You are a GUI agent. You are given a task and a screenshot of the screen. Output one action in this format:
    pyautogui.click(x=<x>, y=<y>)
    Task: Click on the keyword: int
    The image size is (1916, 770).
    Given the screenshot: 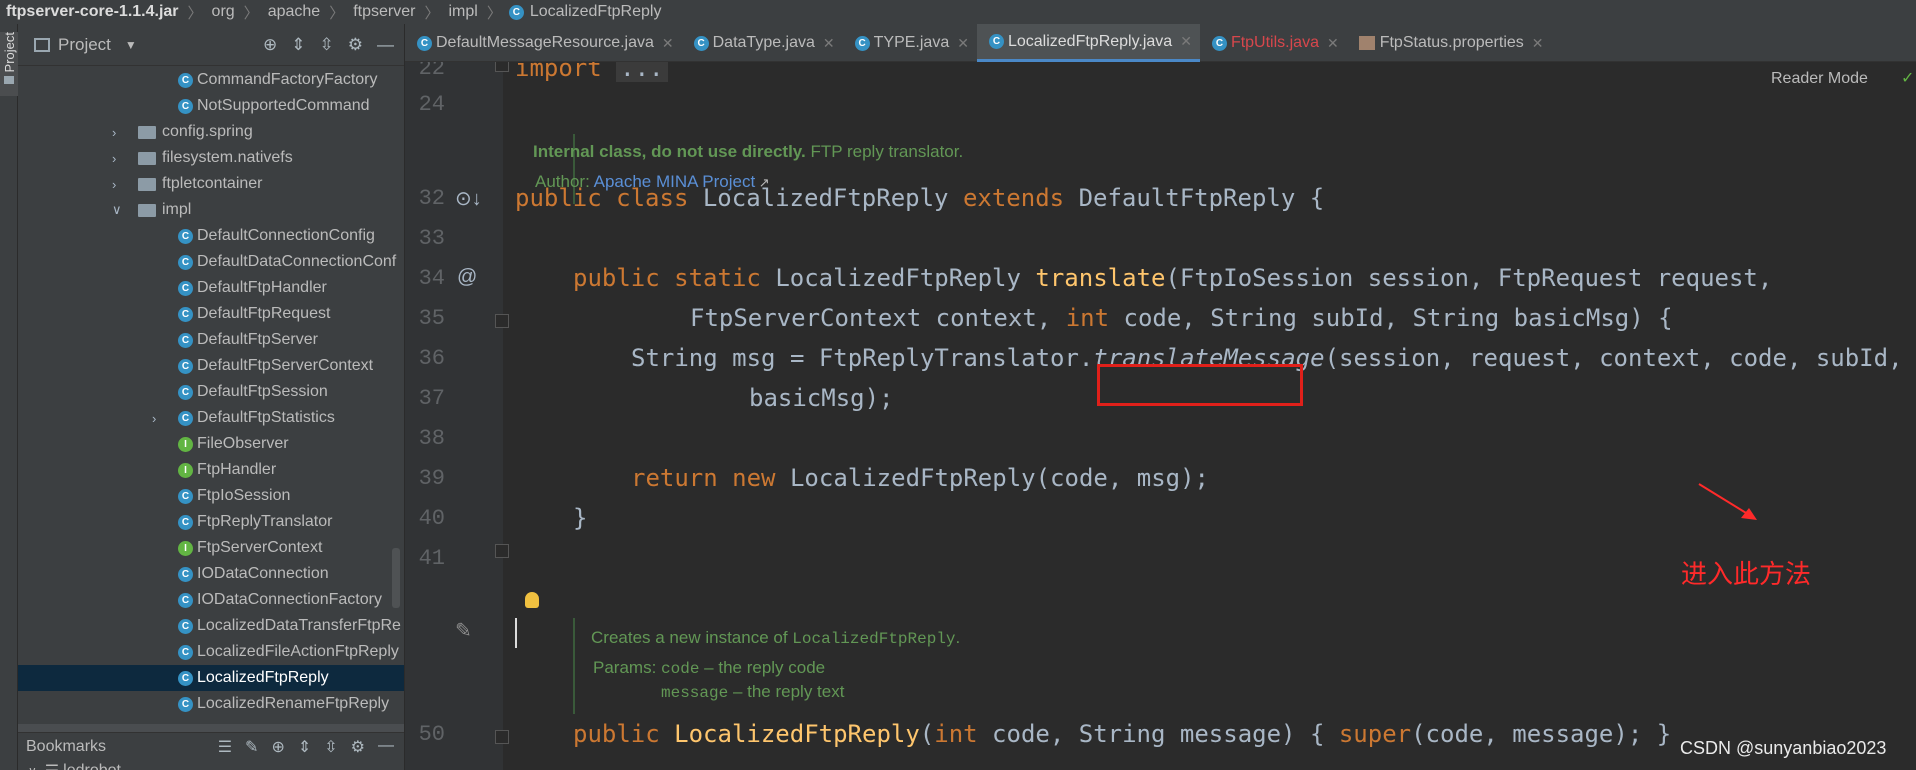 What is the action you would take?
    pyautogui.click(x=1087, y=318)
    